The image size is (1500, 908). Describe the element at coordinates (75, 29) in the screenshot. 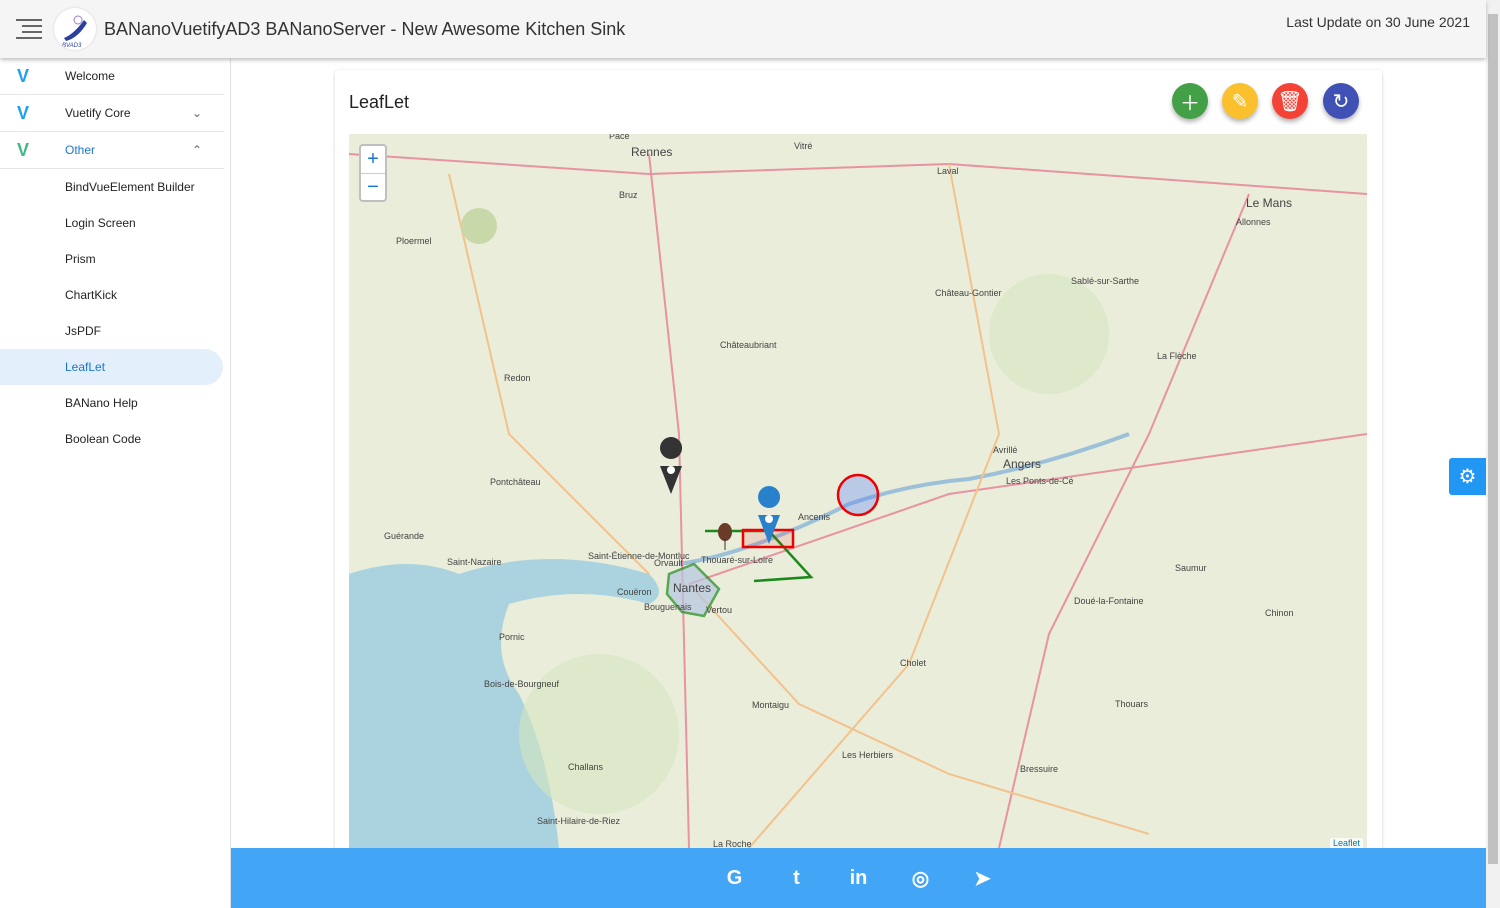

I see `app-logo: BVAD3` at that location.